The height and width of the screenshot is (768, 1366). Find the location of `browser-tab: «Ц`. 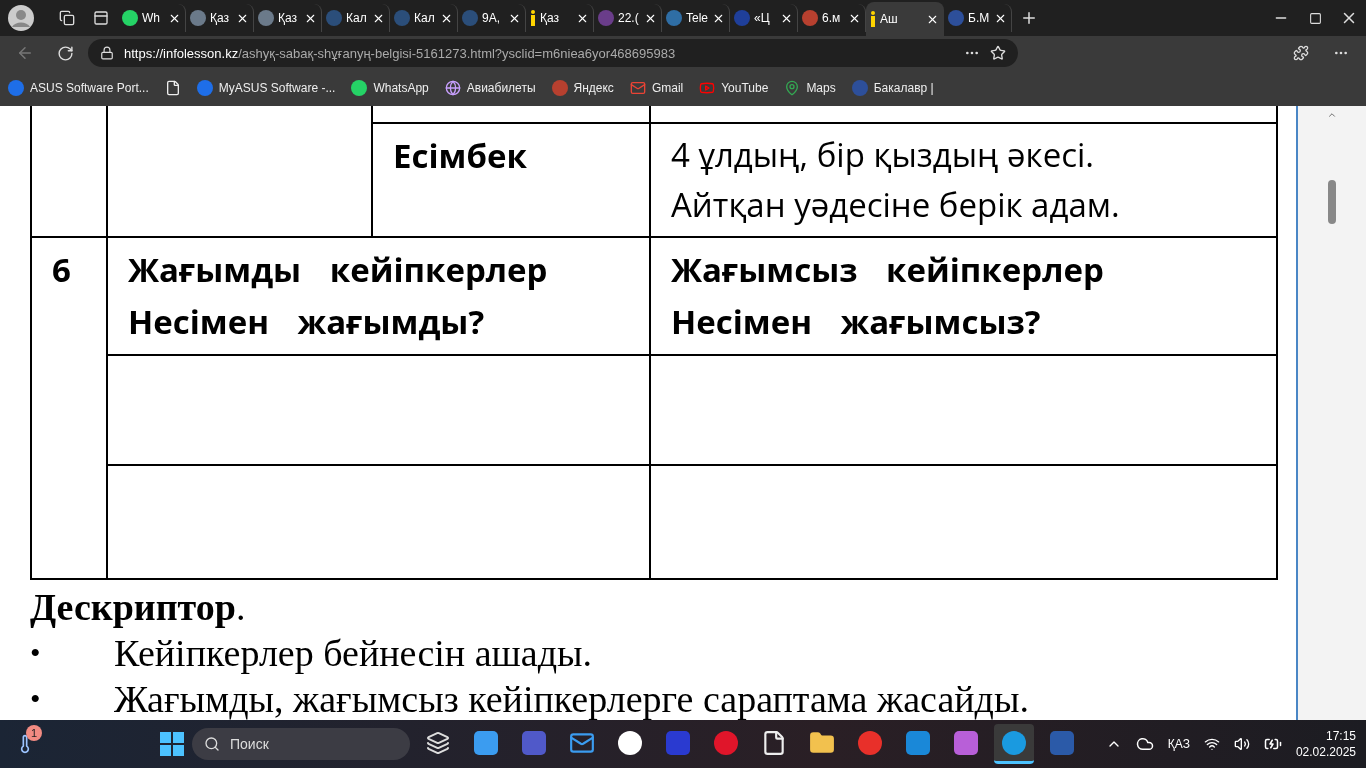

browser-tab: «Ц is located at coordinates (764, 18).